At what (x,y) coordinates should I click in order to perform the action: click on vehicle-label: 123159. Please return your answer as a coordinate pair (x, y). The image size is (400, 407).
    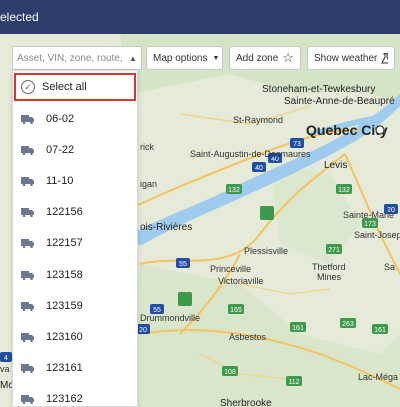
    Looking at the image, I should click on (64, 305).